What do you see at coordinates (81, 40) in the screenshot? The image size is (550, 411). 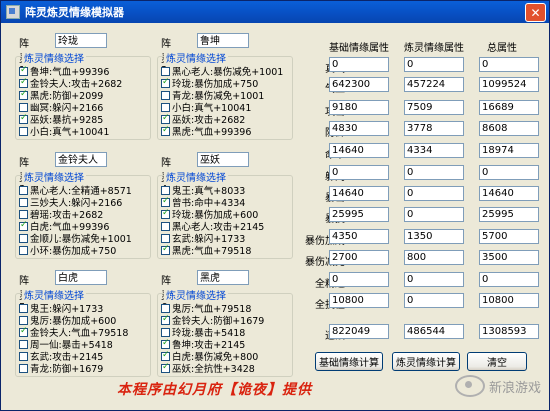 I see `lingzhen-name-input: 玲珑` at bounding box center [81, 40].